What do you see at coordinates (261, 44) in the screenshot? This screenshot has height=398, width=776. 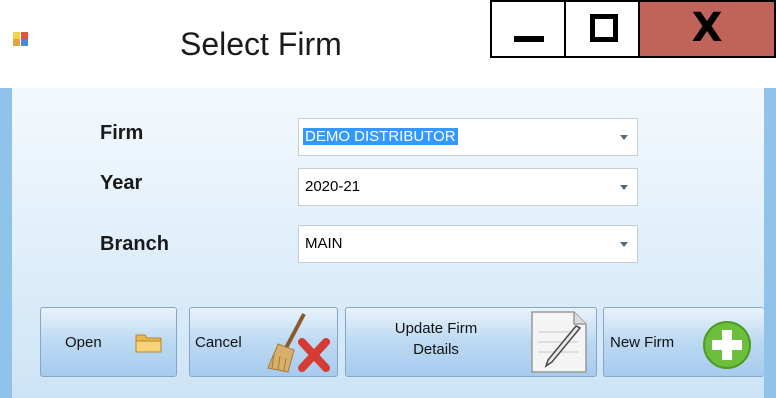 I see `window-title: Select Firm` at bounding box center [261, 44].